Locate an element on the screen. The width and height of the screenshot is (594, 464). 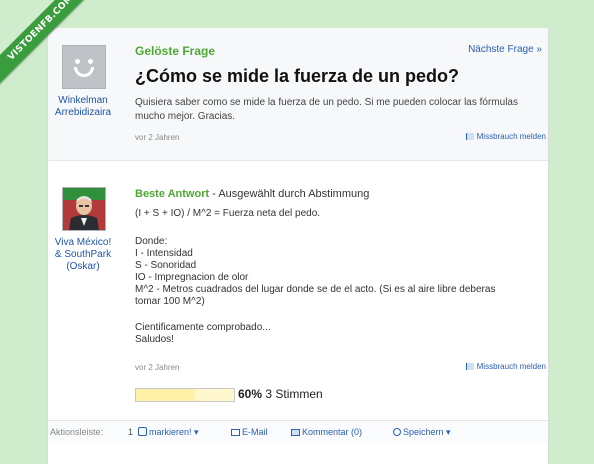
next-question-link: Nächste Frage » is located at coordinates (505, 49).